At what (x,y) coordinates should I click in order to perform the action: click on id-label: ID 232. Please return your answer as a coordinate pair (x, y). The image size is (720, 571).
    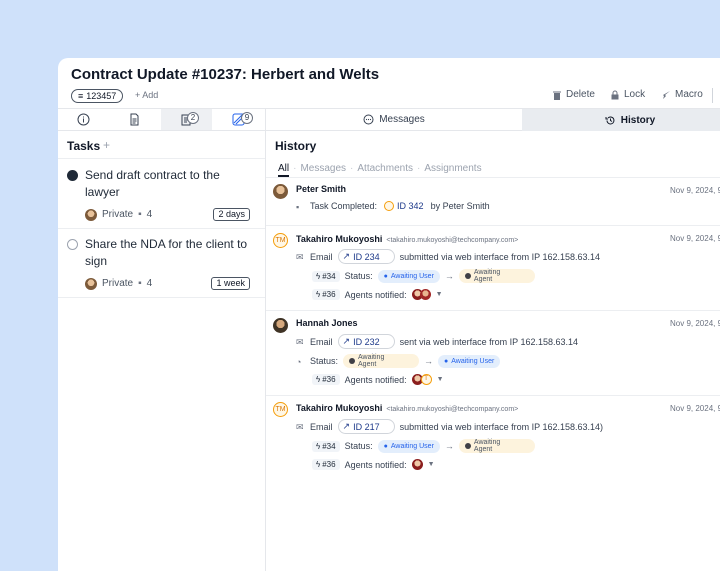
    Looking at the image, I should click on (366, 341).